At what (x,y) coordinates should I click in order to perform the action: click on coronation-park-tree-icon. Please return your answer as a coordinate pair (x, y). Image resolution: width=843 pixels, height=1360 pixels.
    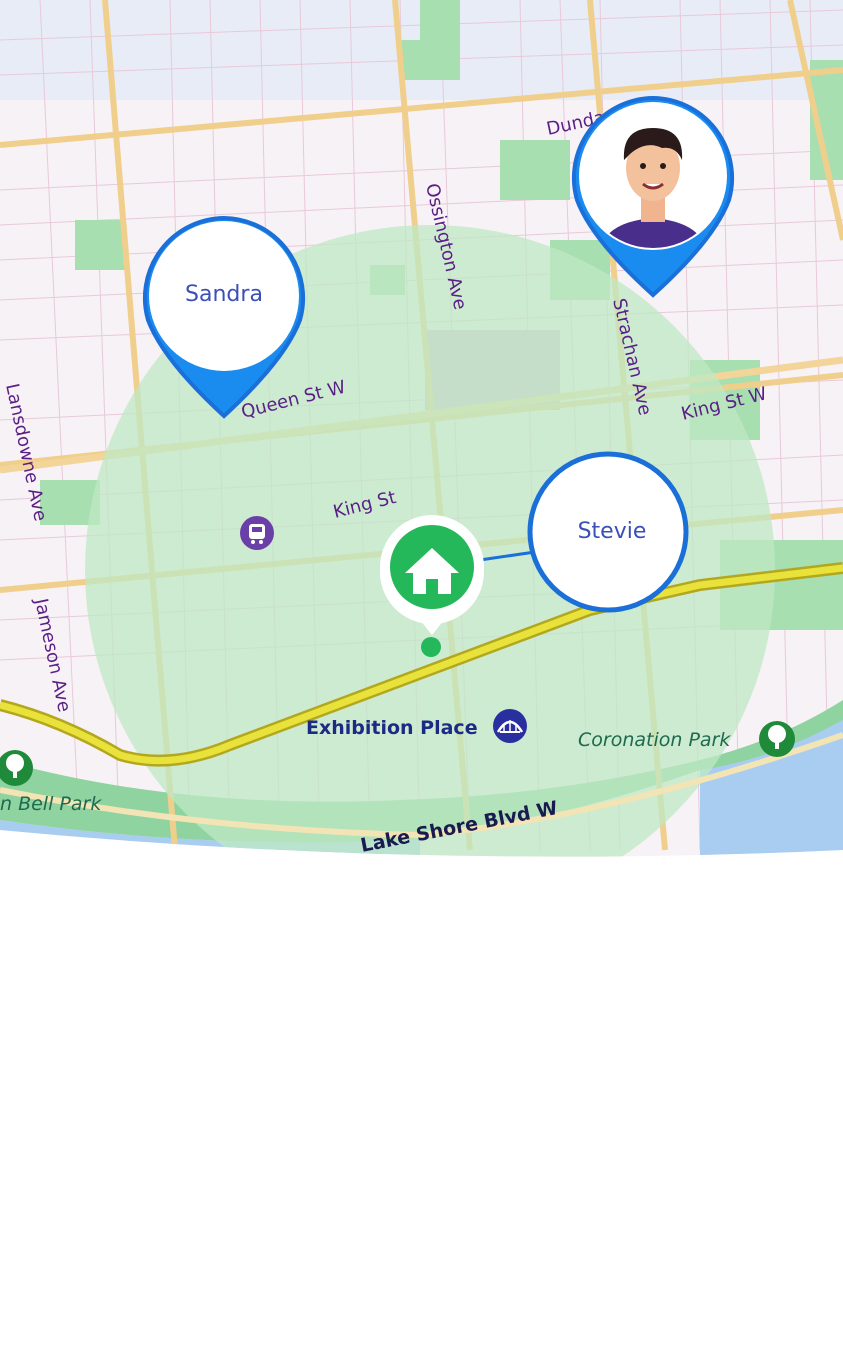
    Looking at the image, I should click on (777, 739).